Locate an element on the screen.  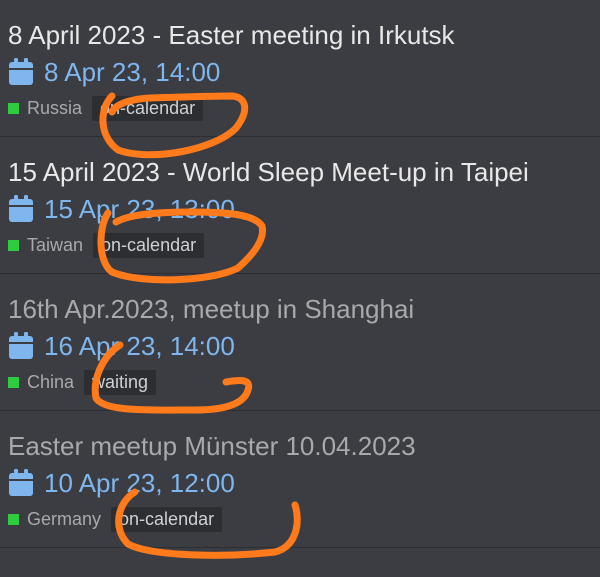
event-meta: Taiwan on-calendar is located at coordinates (106, 245).